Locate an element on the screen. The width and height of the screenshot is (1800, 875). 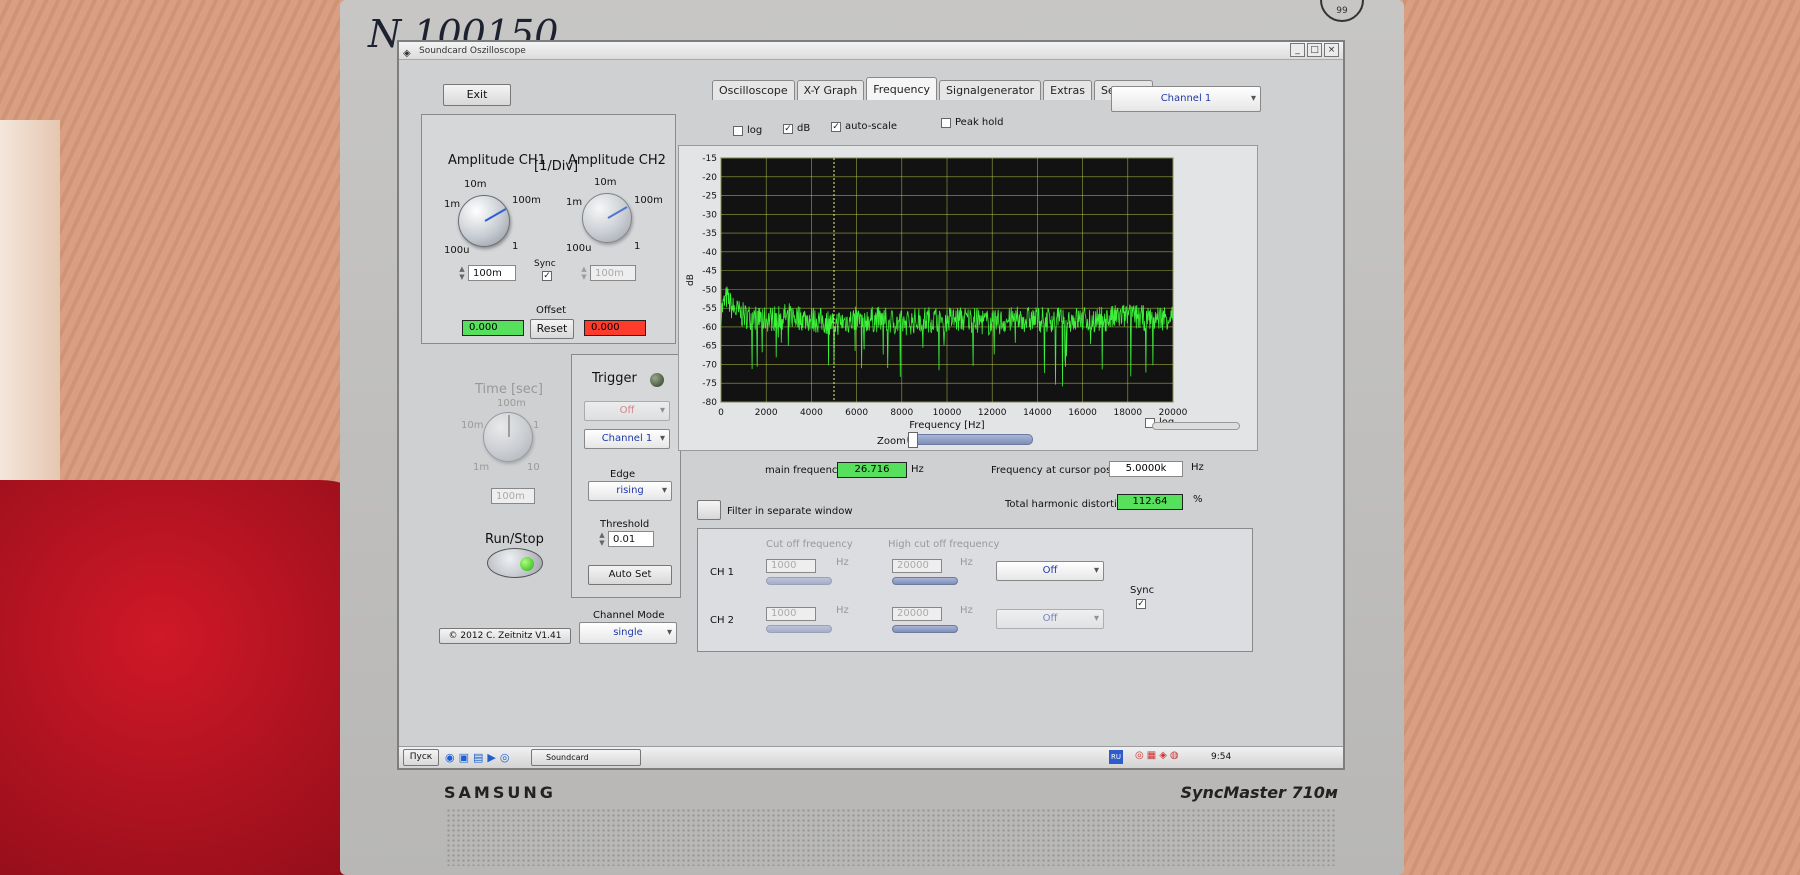
ch2-filter-mode-dropdown: Off is located at coordinates (1050, 619).